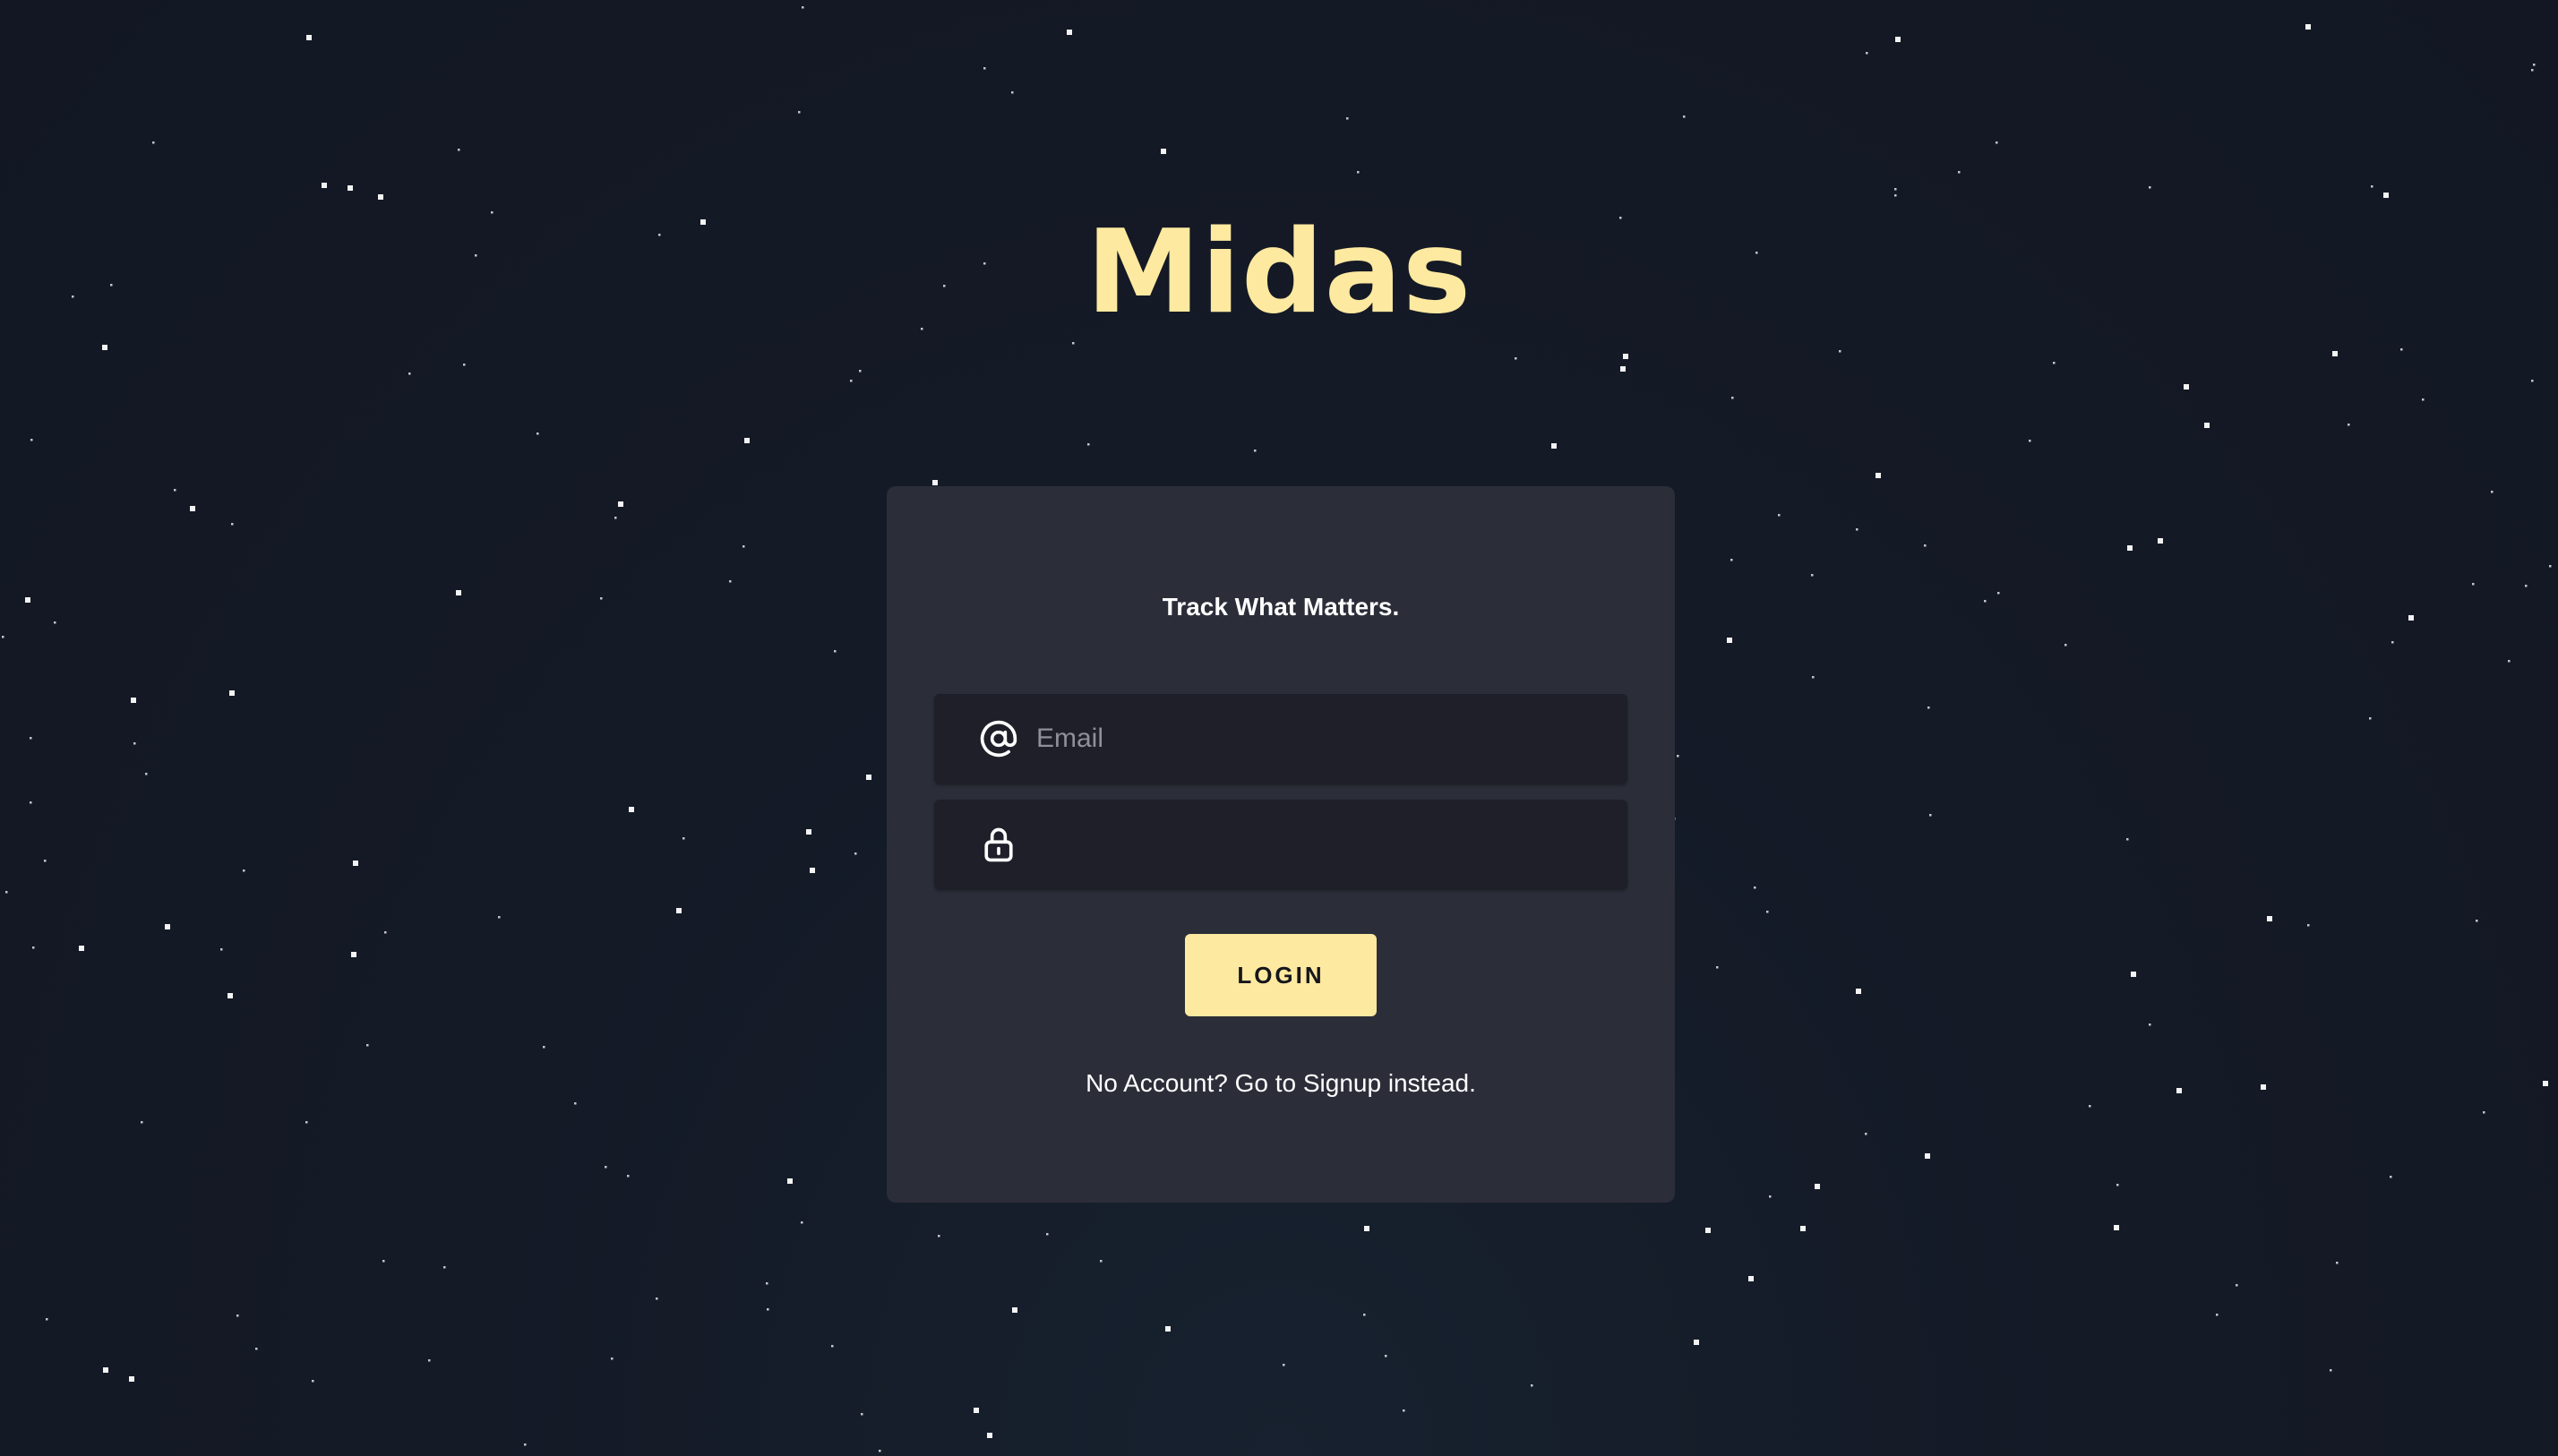 This screenshot has width=2558, height=1456. I want to click on password-field, so click(1280, 844).